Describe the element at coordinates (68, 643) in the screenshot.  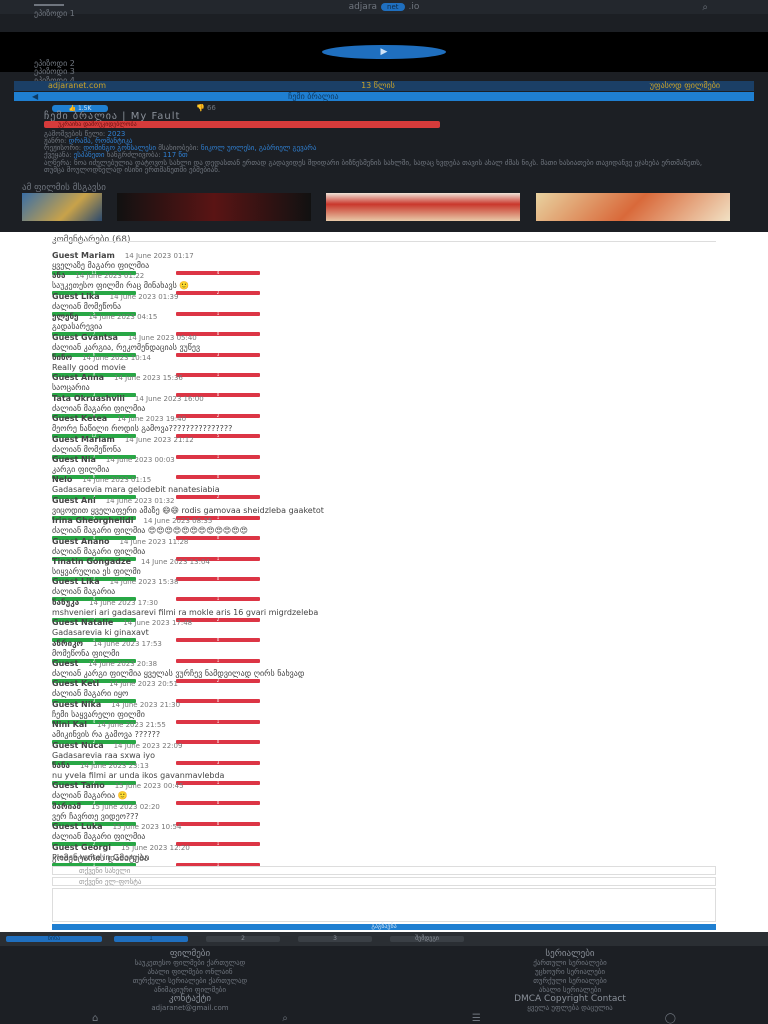
I see `comment-author: ანრიკო` at that location.